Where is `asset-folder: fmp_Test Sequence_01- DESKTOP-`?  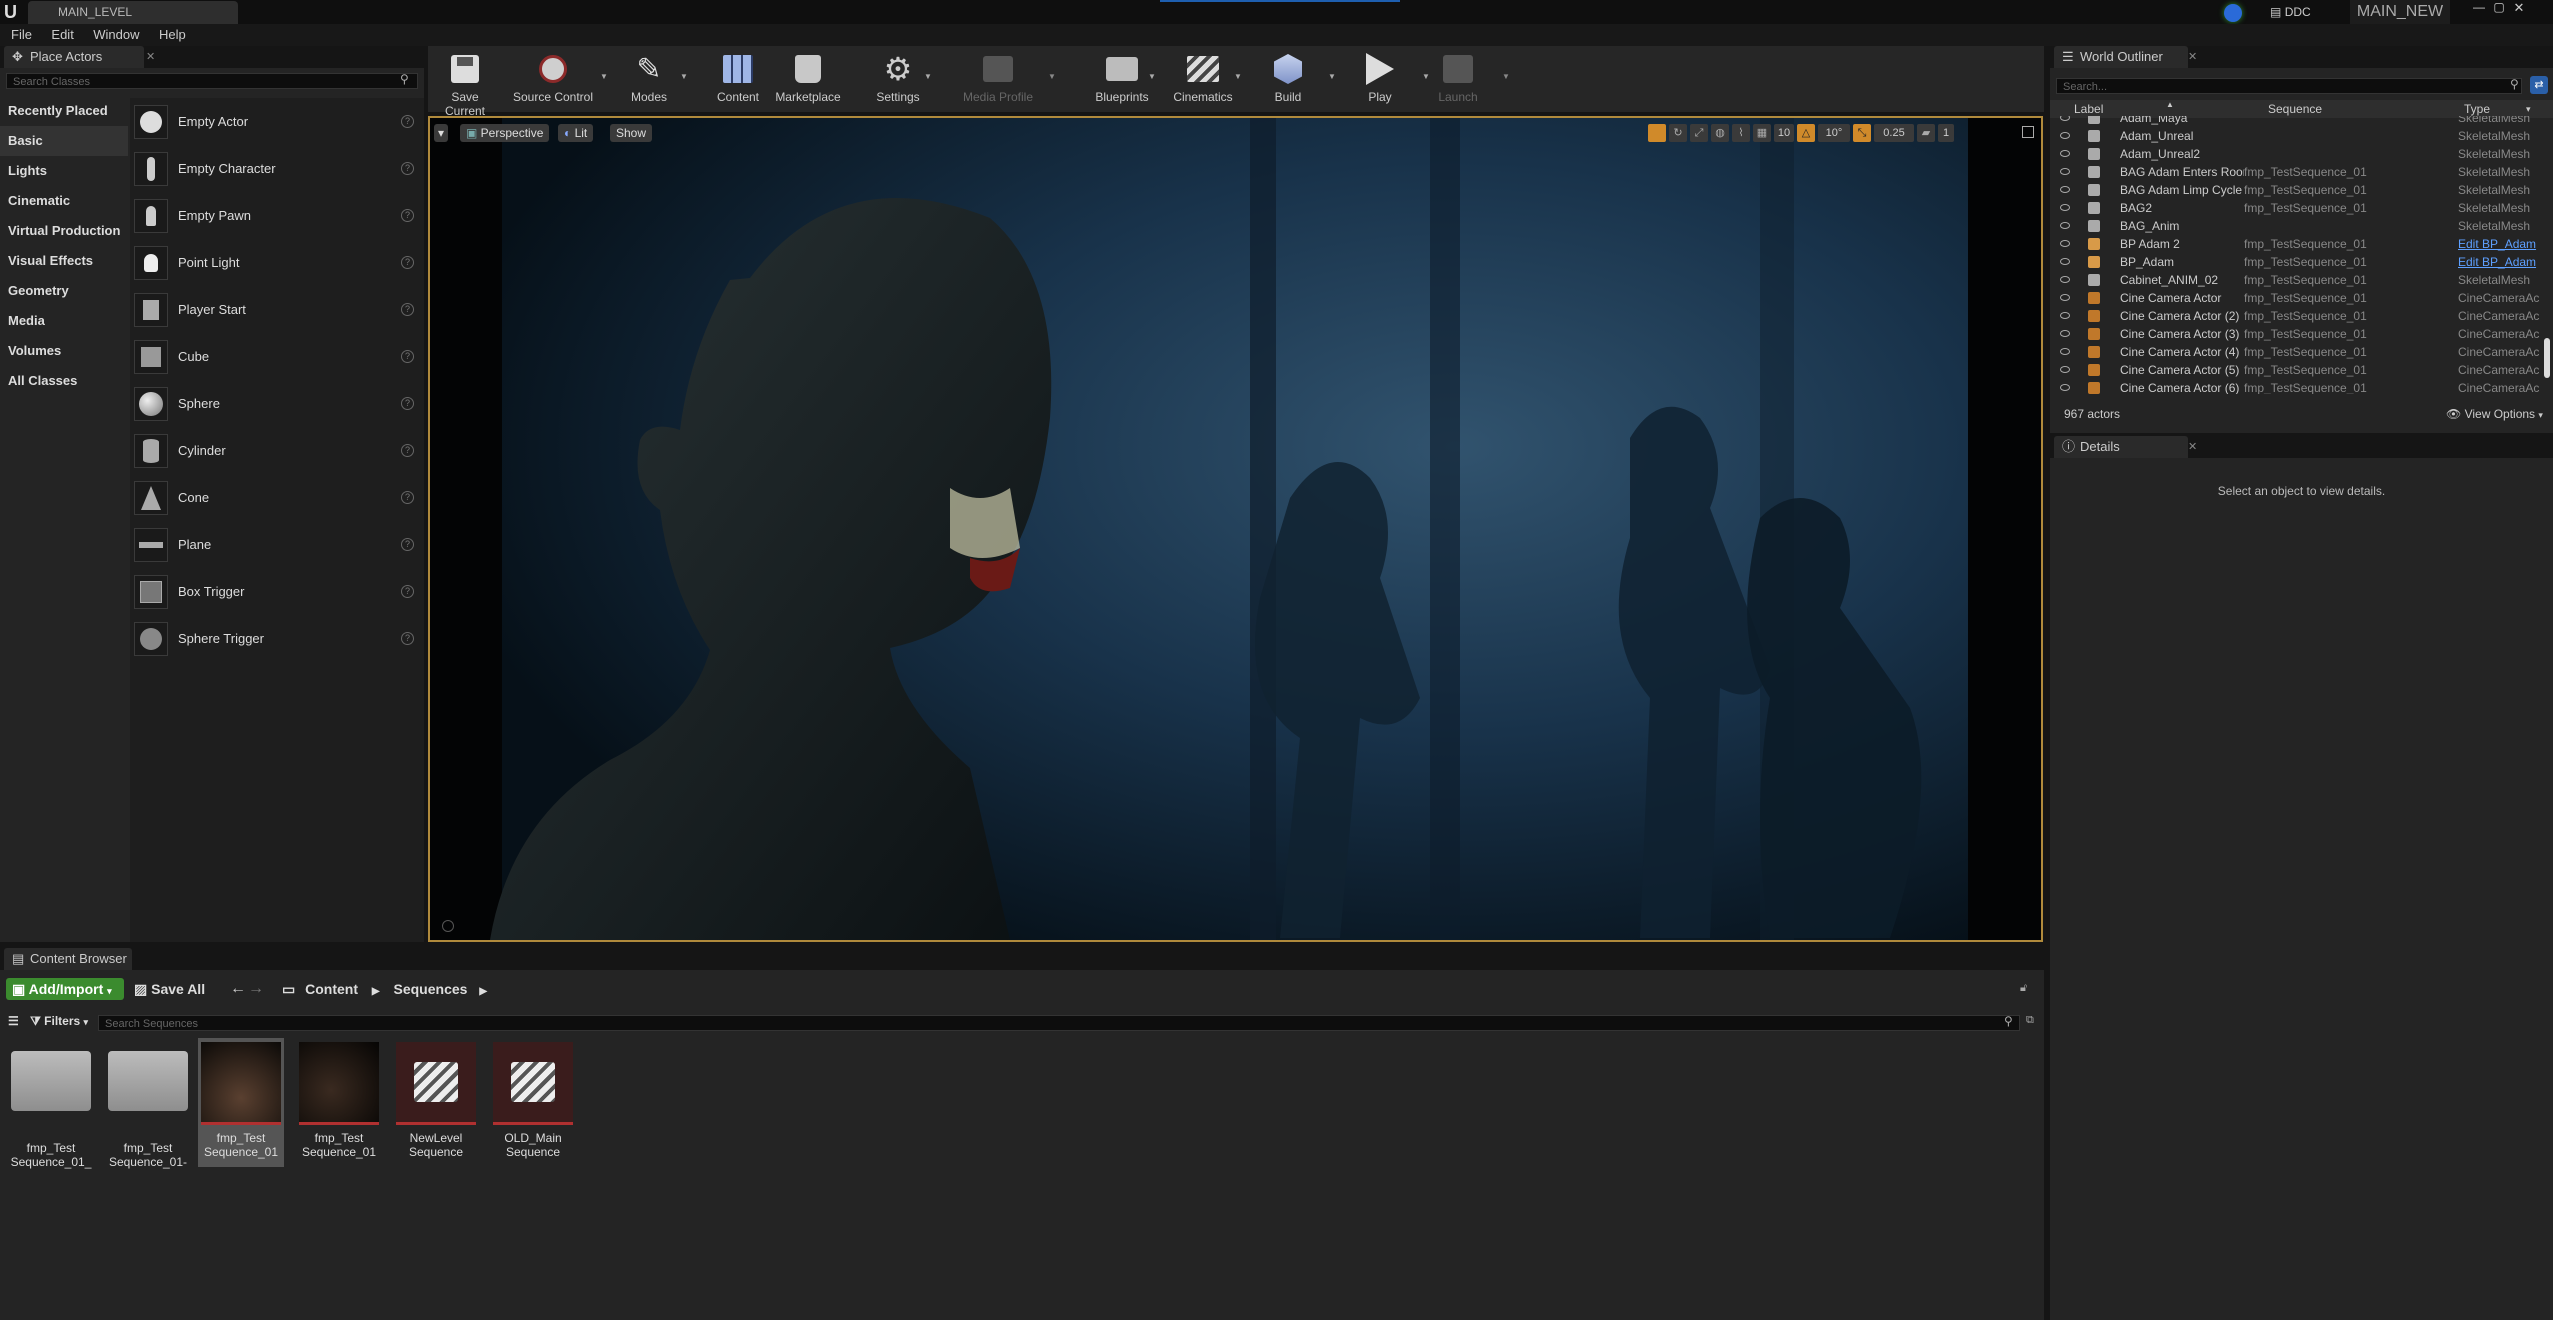
asset-folder: fmp_Test Sequence_01- DESKTOP- is located at coordinates (148, 1106).